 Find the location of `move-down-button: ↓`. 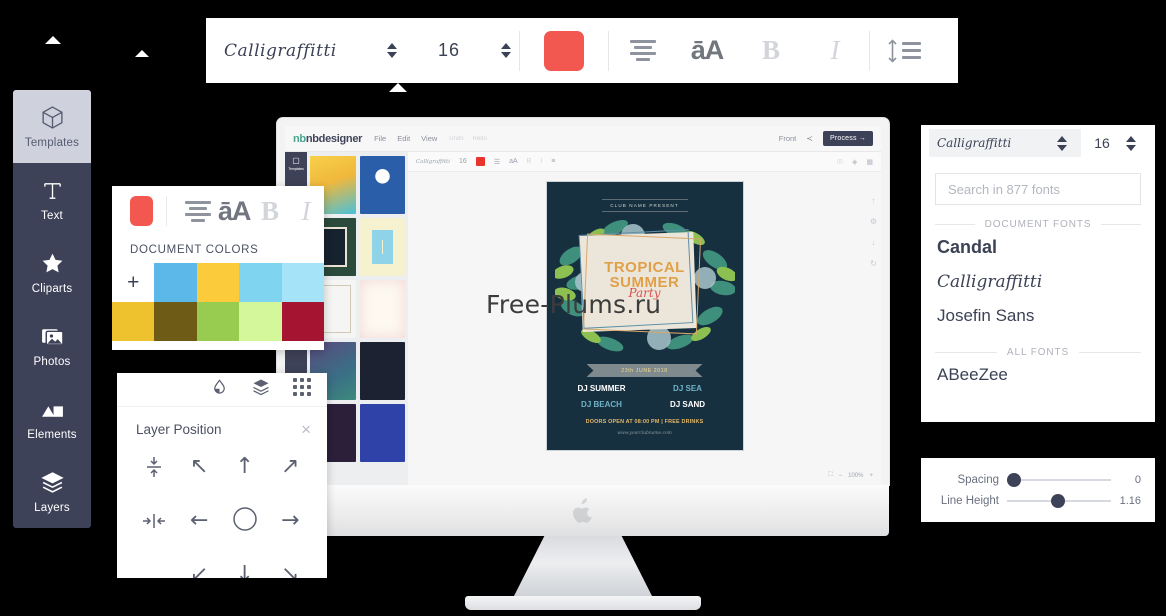

move-down-button: ↓ is located at coordinates (245, 566).